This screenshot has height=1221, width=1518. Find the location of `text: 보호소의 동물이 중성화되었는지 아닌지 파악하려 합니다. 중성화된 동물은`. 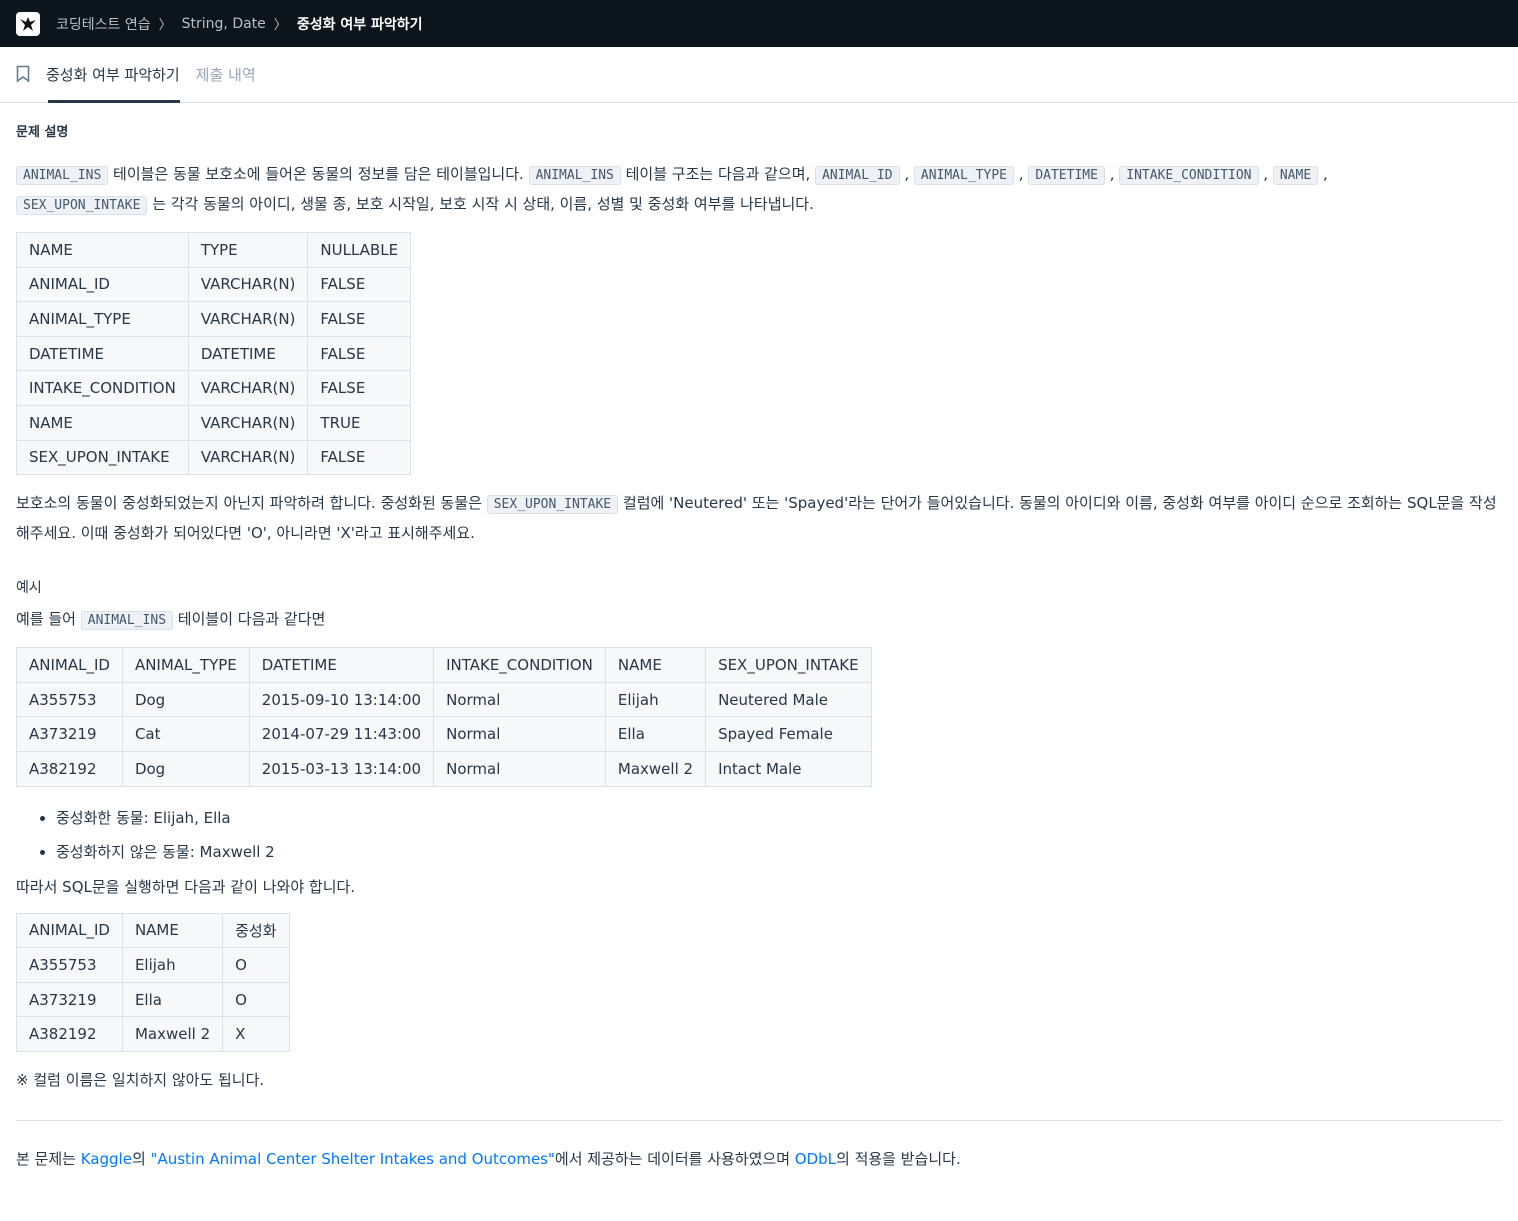

text: 보호소의 동물이 중성화되었는지 아닌지 파악하려 합니다. 중성화된 동물은 is located at coordinates (251, 503).